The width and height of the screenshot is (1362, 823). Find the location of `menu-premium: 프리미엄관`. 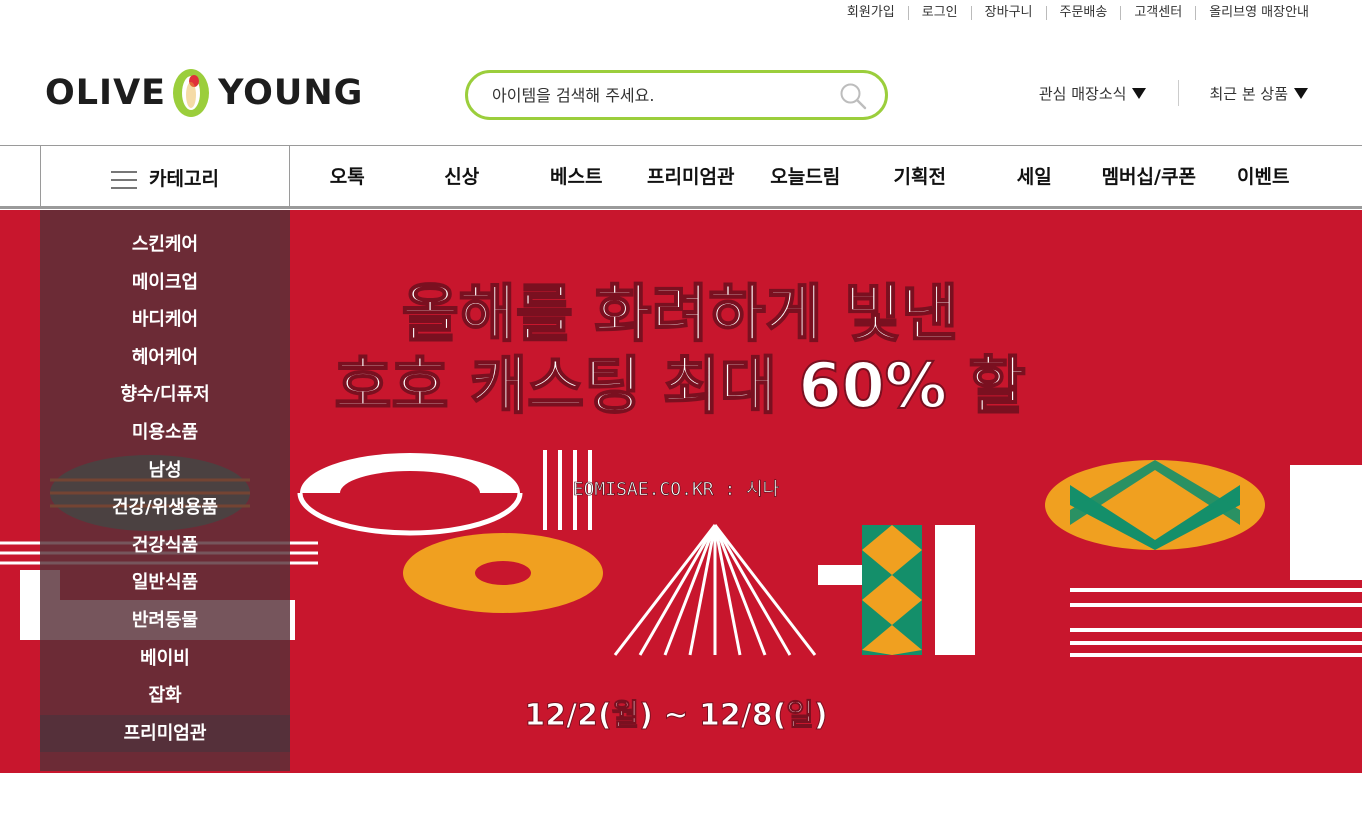

menu-premium: 프리미엄관 is located at coordinates (691, 177).